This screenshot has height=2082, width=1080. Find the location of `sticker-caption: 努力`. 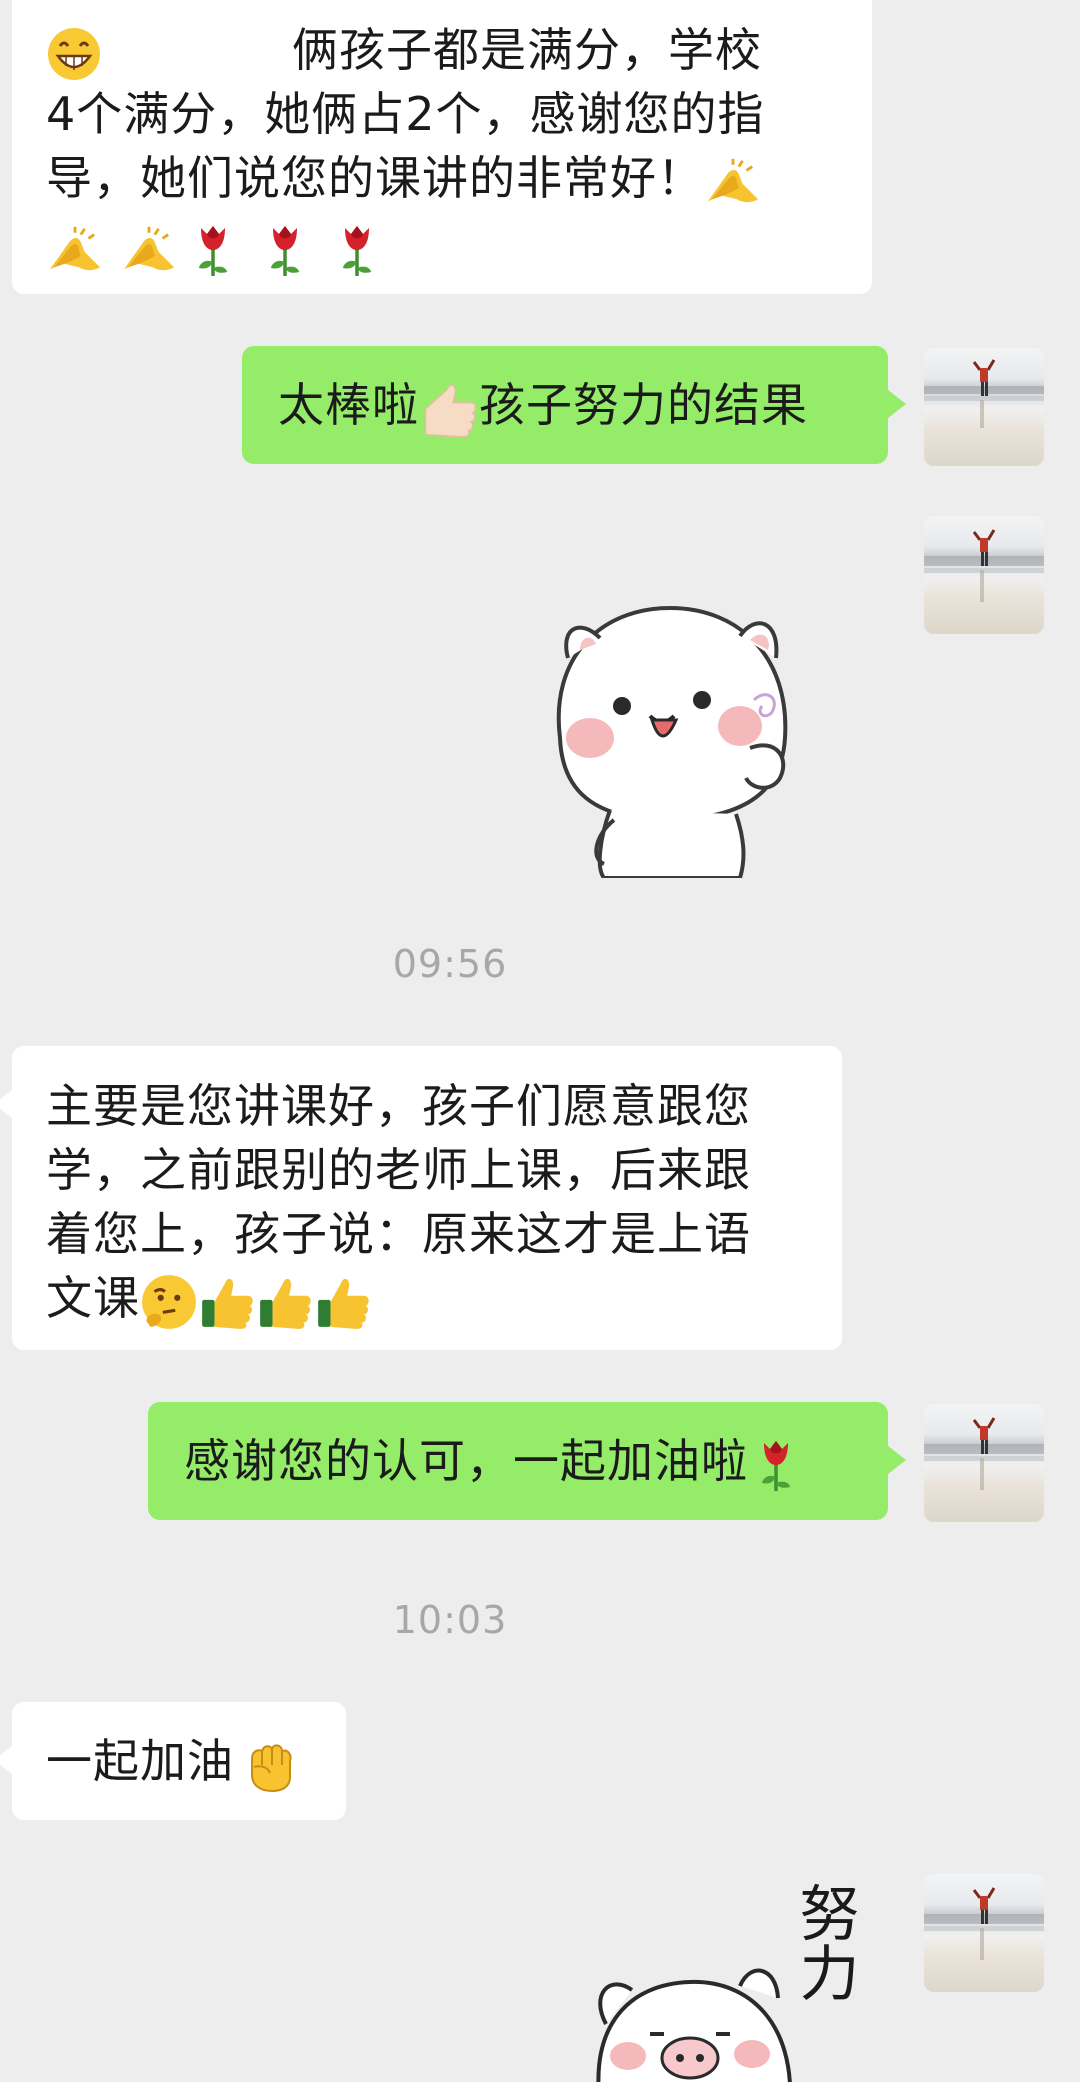

sticker-caption: 努力 is located at coordinates (824, 1942).